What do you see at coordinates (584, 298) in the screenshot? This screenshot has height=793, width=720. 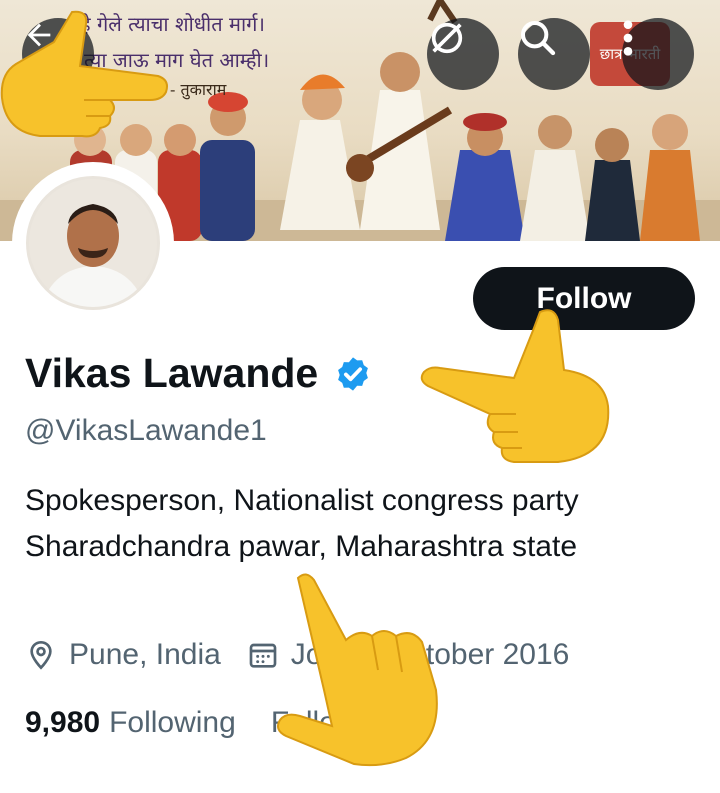 I see `follow-button: Follow` at bounding box center [584, 298].